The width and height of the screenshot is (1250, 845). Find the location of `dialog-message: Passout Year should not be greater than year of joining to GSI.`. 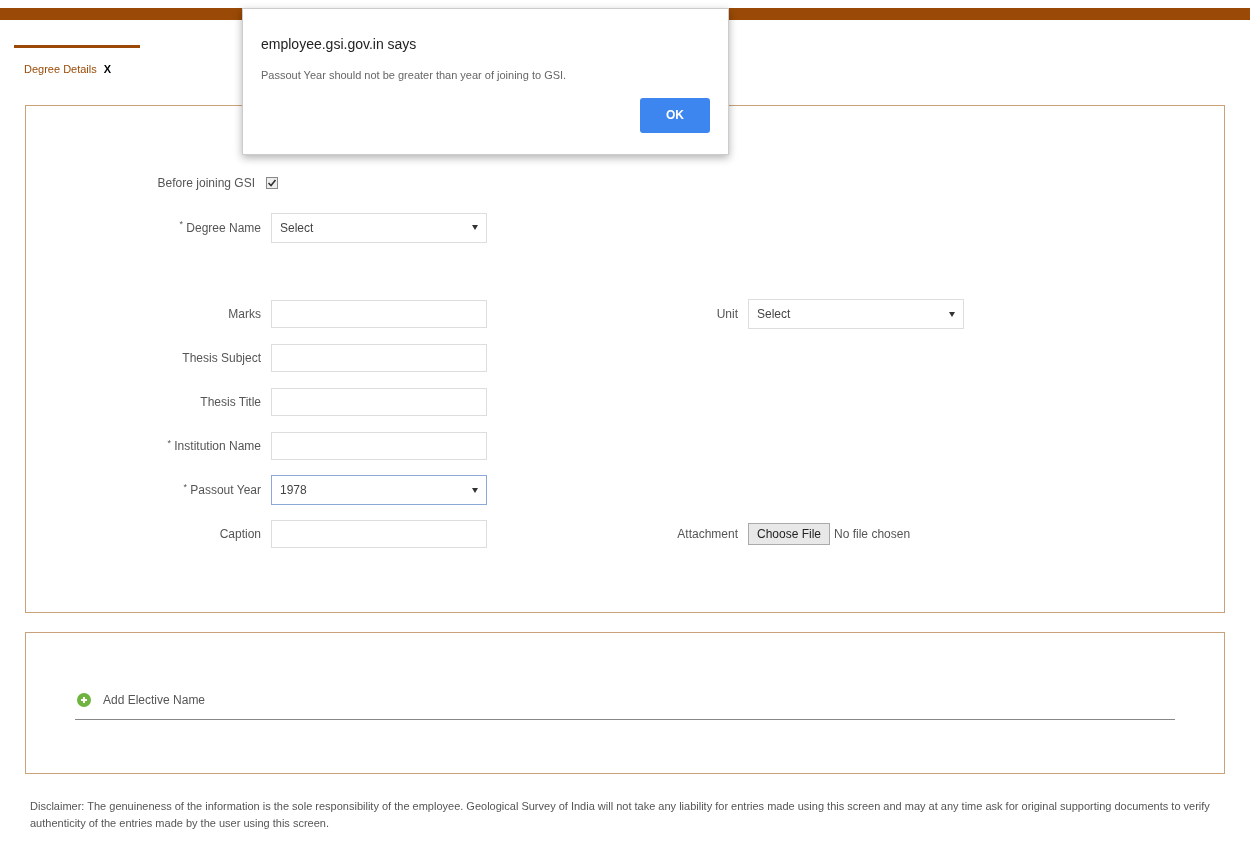

dialog-message: Passout Year should not be greater than year of joining to GSI. is located at coordinates (414, 75).